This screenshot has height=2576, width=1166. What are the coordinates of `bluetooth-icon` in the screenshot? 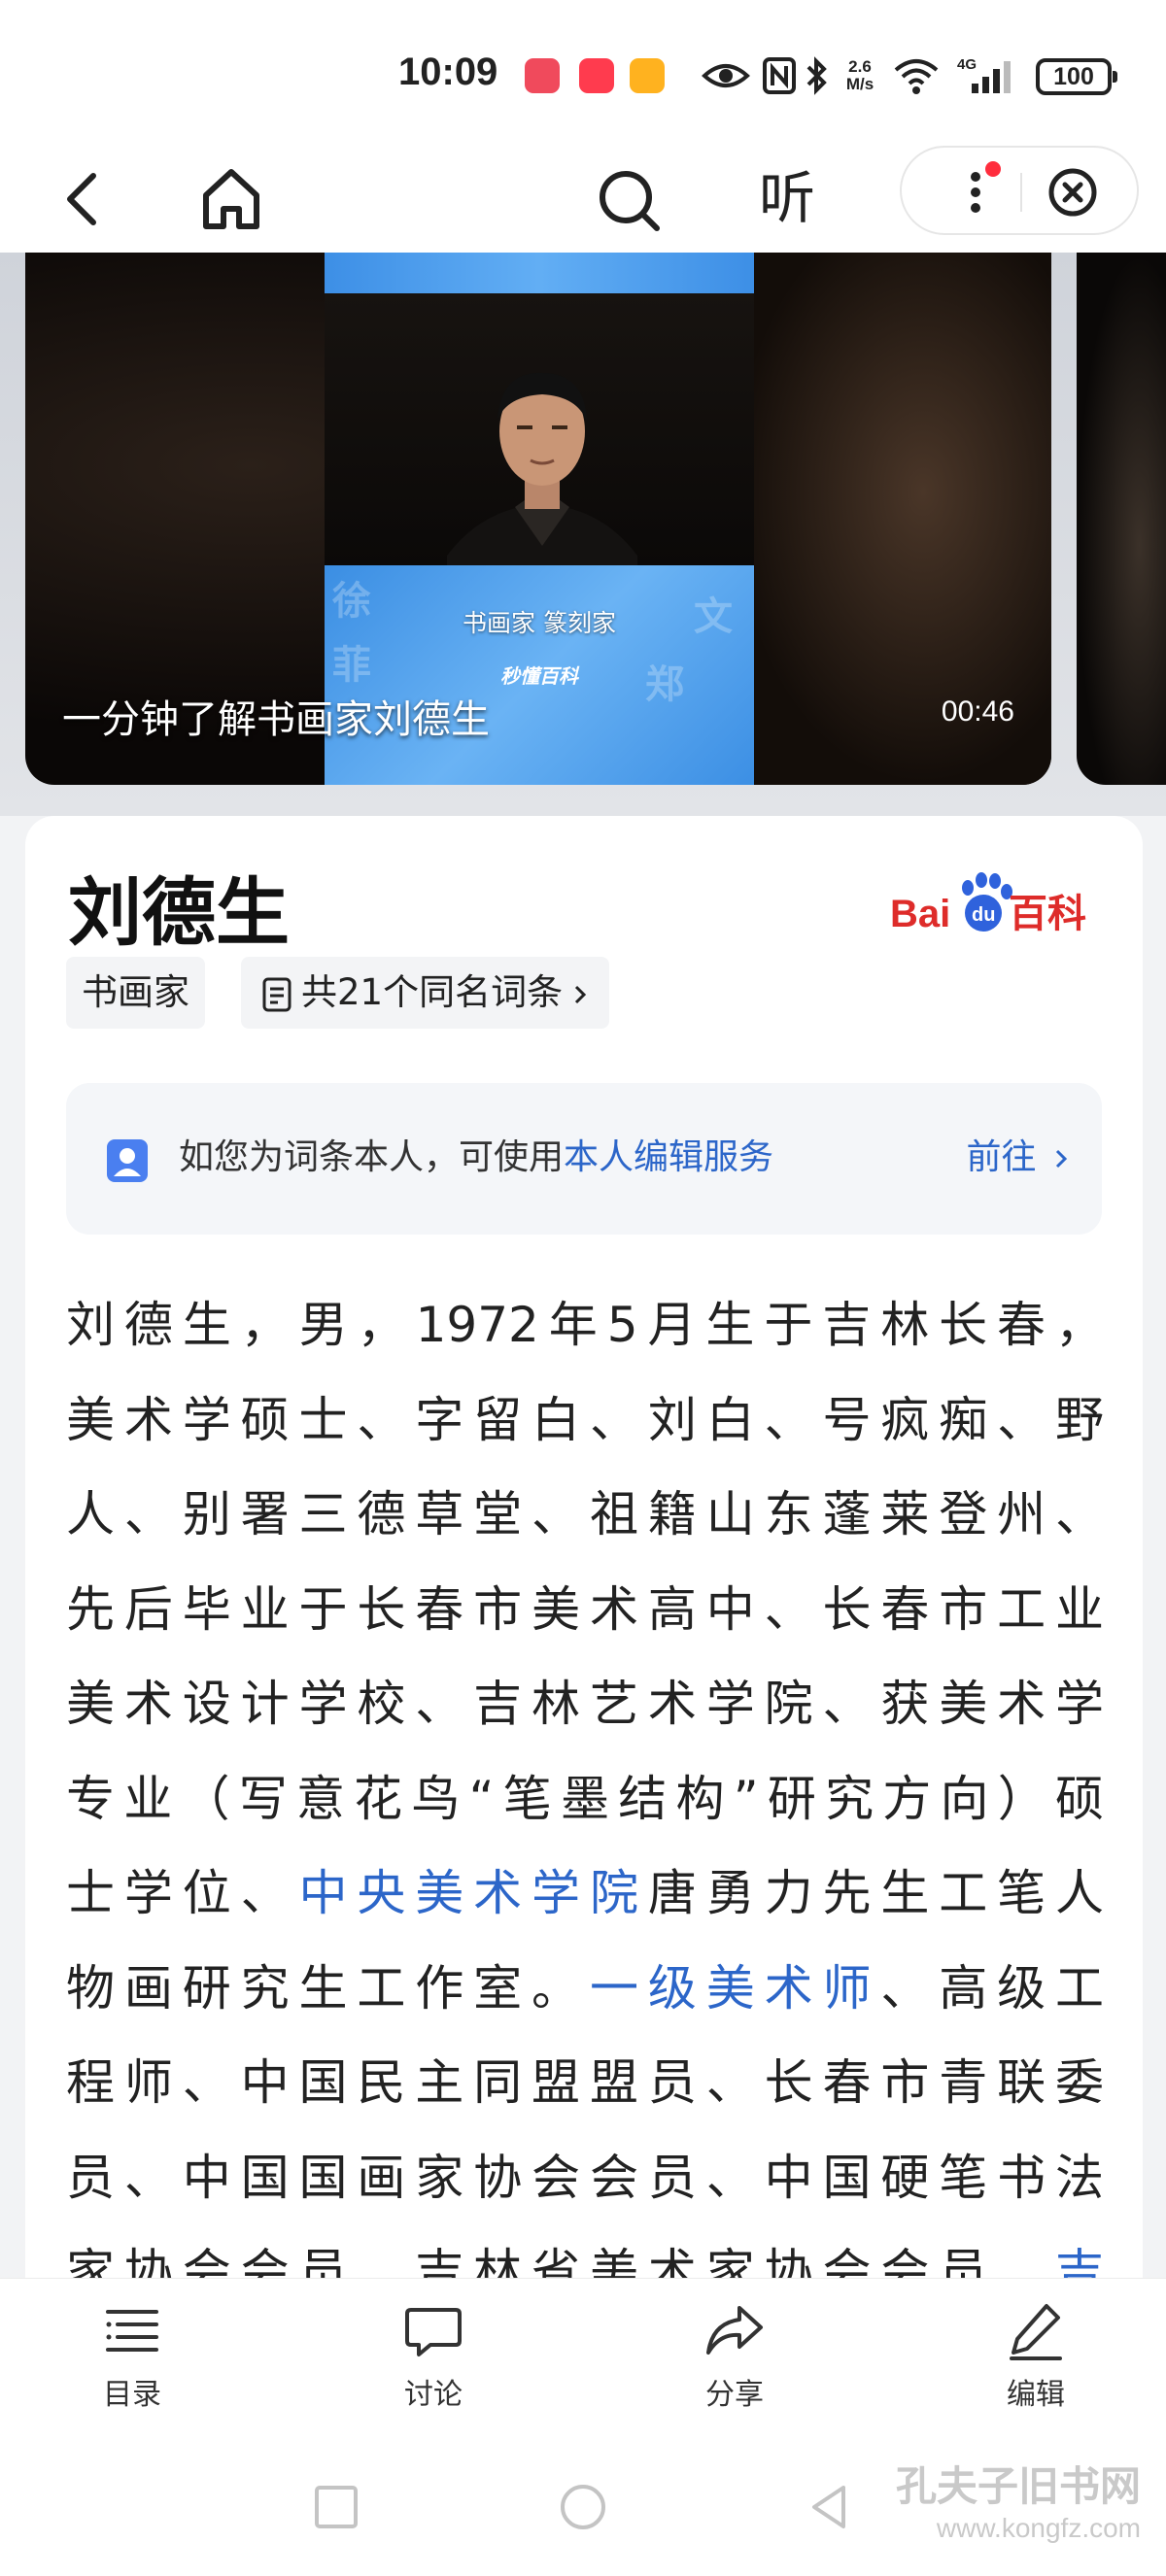 It's located at (816, 75).